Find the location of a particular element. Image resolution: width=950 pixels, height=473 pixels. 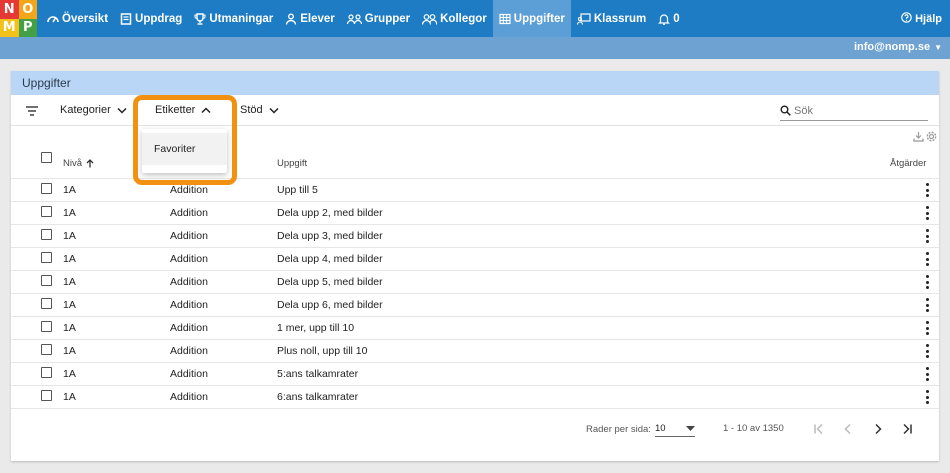

stod-label: Stöd is located at coordinates (251, 110).